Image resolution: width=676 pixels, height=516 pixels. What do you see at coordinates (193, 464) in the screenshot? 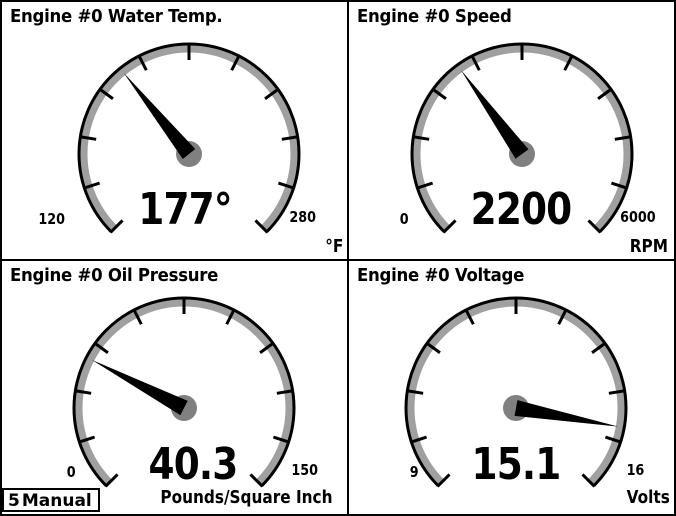
I see `value-readout: 40.3` at bounding box center [193, 464].